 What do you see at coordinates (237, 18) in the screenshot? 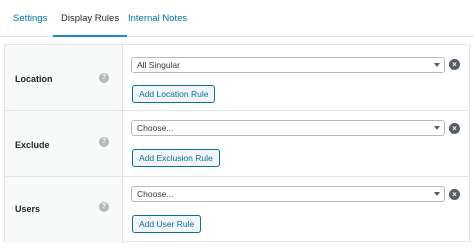
I see `tab-bar: Settings Display Rules Internal Notes` at bounding box center [237, 18].